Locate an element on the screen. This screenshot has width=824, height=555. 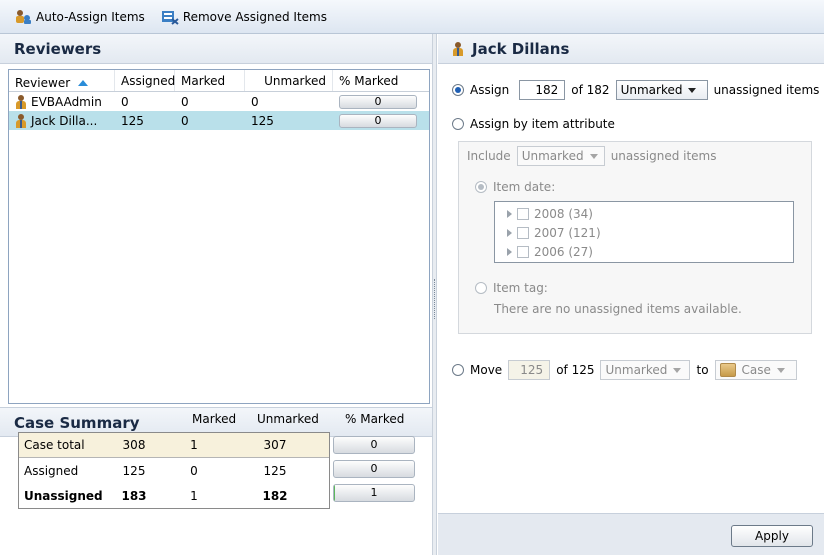
case-summary-bars: 0 0 1 is located at coordinates (375, 470).